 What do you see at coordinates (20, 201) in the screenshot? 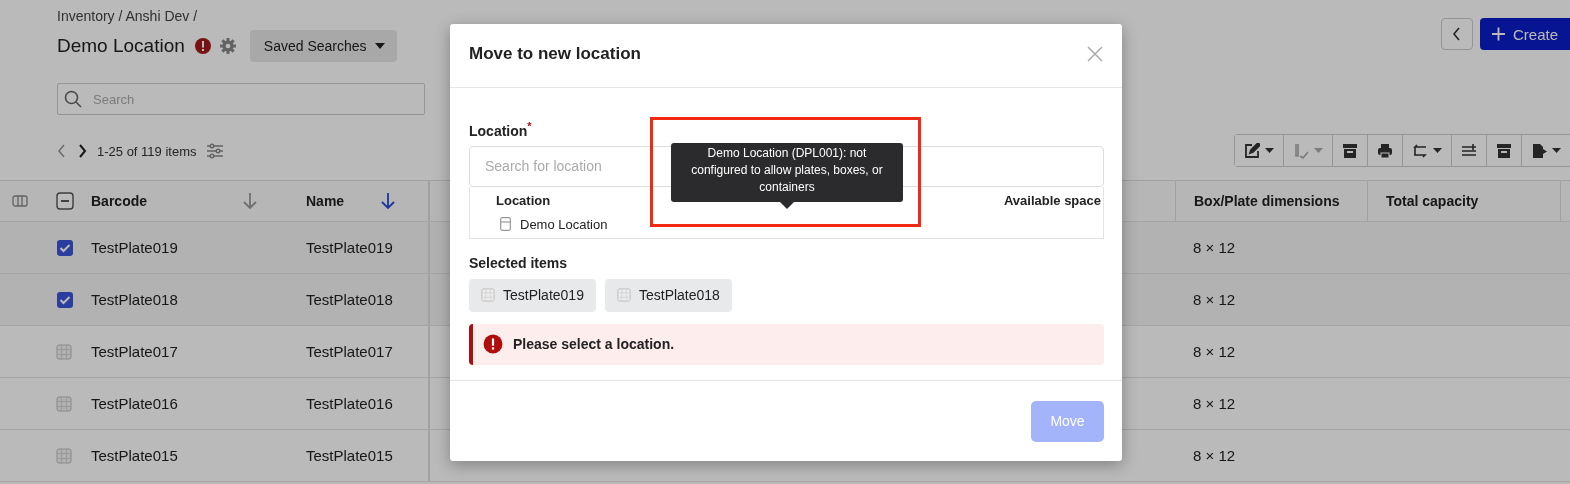
I see `columns-icon` at bounding box center [20, 201].